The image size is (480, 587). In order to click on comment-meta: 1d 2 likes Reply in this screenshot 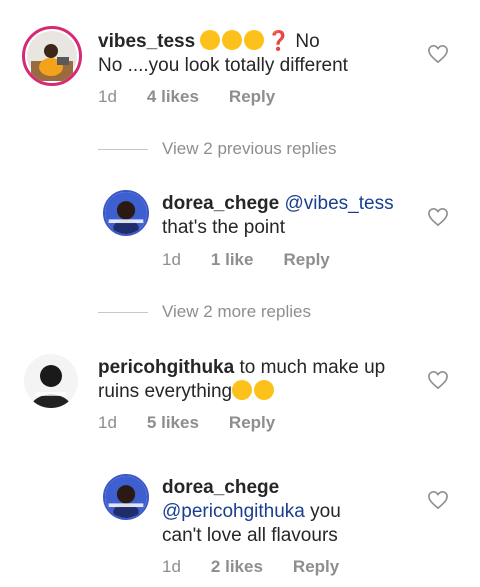, I will do `click(250, 567)`.